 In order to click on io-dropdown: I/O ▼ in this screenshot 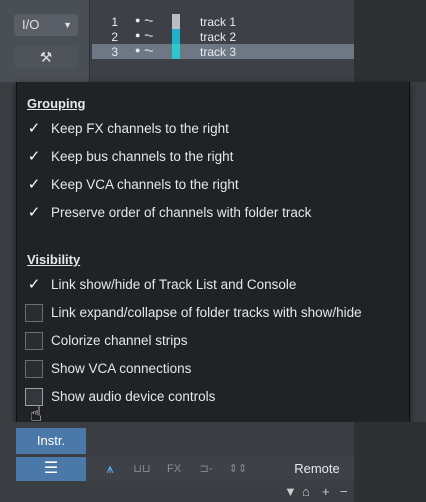, I will do `click(46, 25)`.